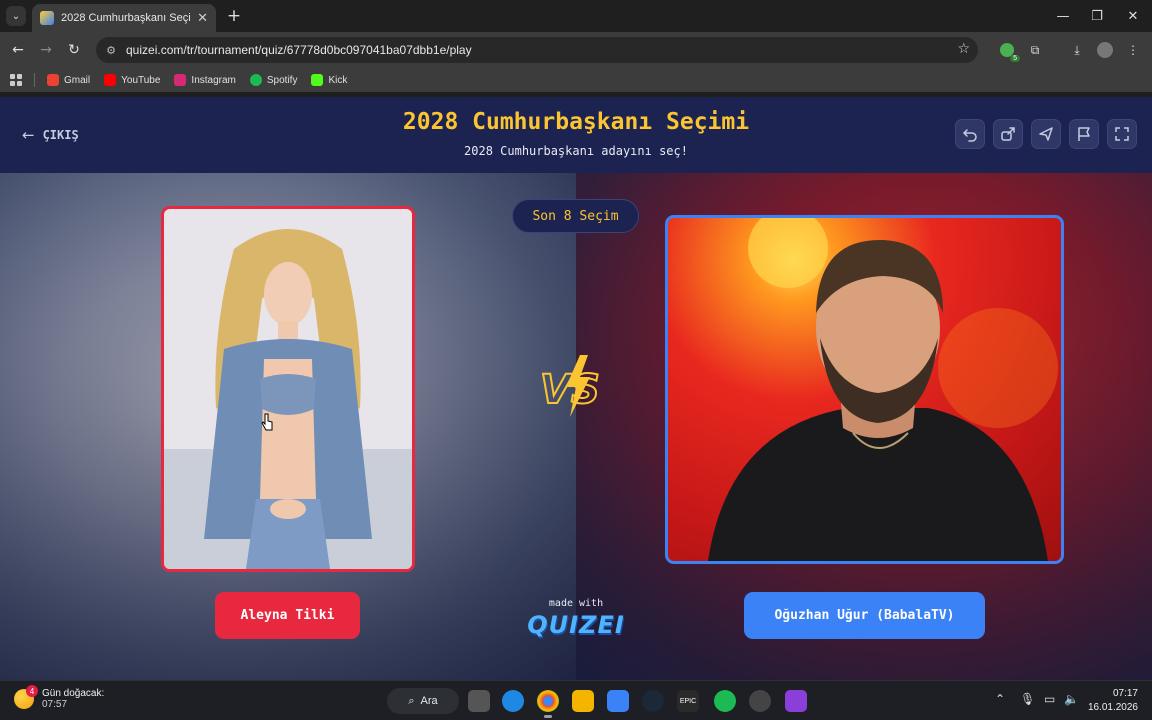 The height and width of the screenshot is (720, 1152). I want to click on bookmarks-bar: Gmail YouTube Instagram Spotify Kick, so click(576, 80).